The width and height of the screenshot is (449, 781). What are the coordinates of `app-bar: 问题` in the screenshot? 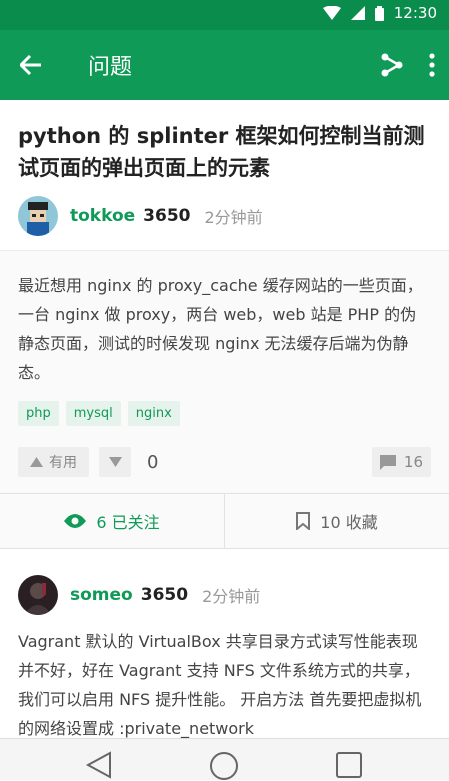 It's located at (224, 65).